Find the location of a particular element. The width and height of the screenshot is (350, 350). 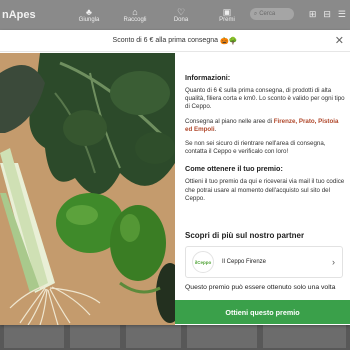

tree-icon: ♣ is located at coordinates (89, 12).